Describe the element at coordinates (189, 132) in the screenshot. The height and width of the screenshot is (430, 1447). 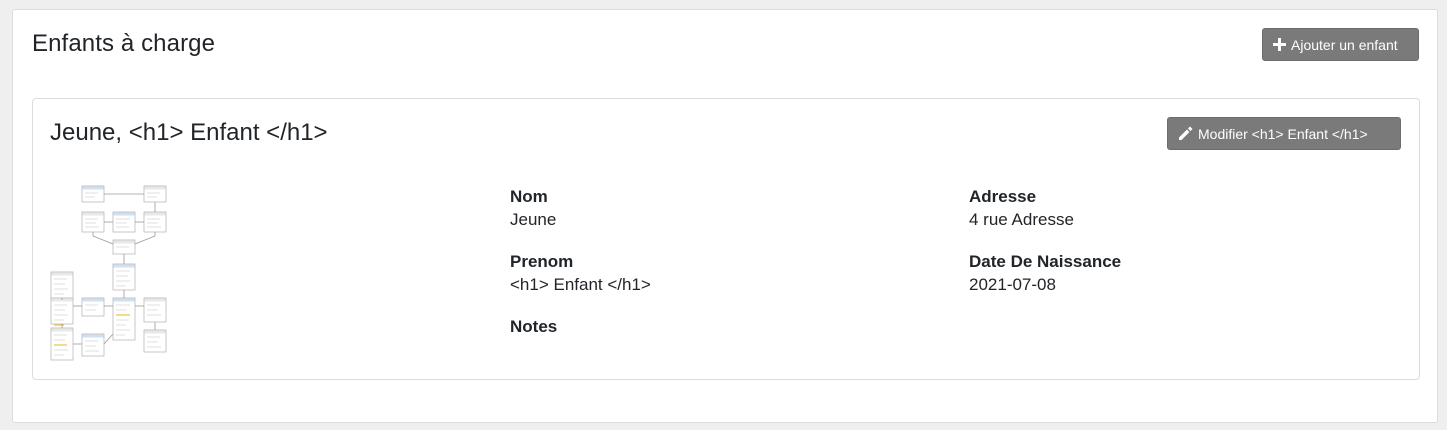
I see `child-title: Jeune, <h1> Enfant </h1>` at that location.